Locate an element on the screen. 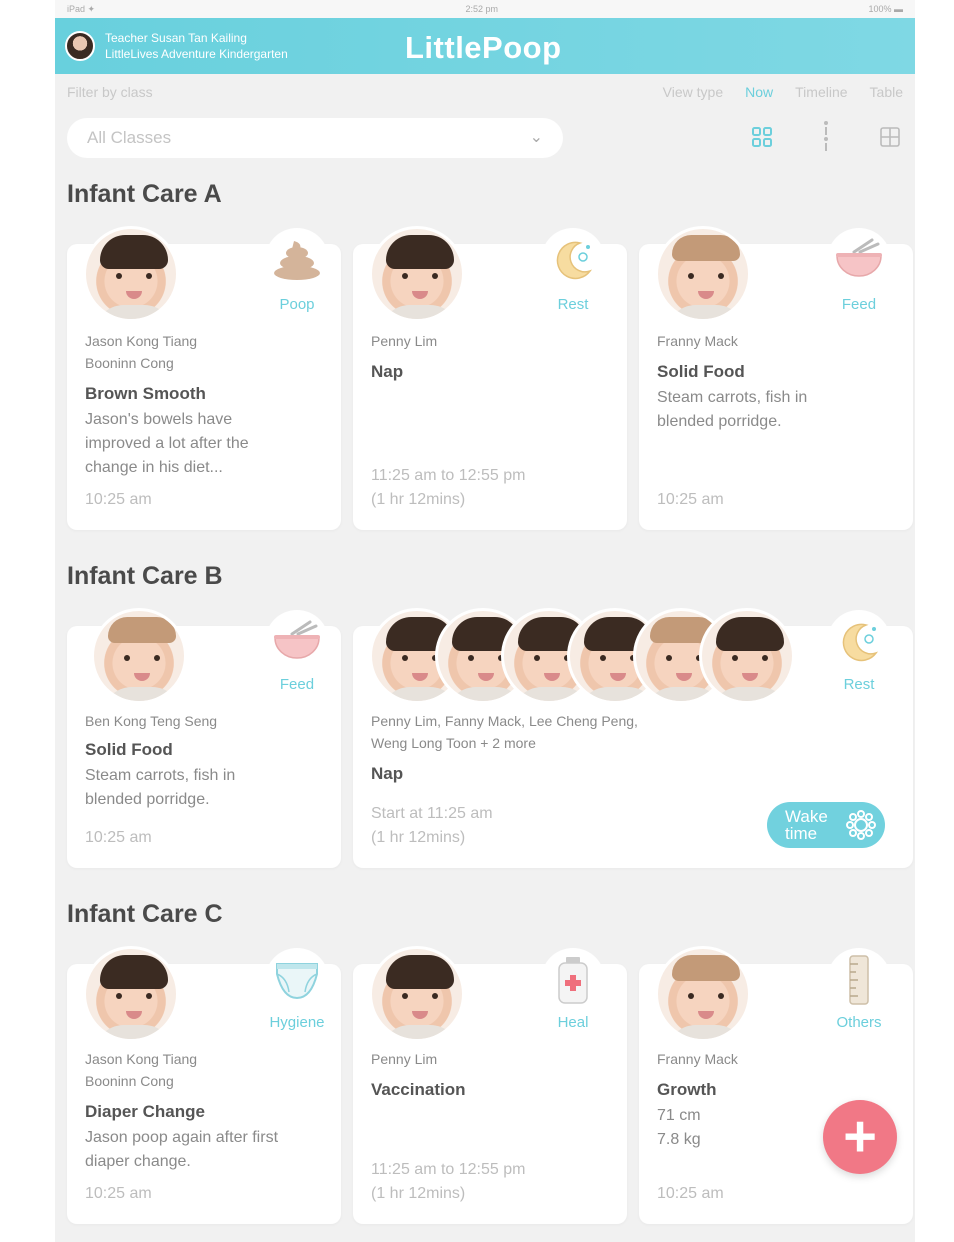 This screenshot has width=954, height=1242. poop-icon is located at coordinates (297, 260).